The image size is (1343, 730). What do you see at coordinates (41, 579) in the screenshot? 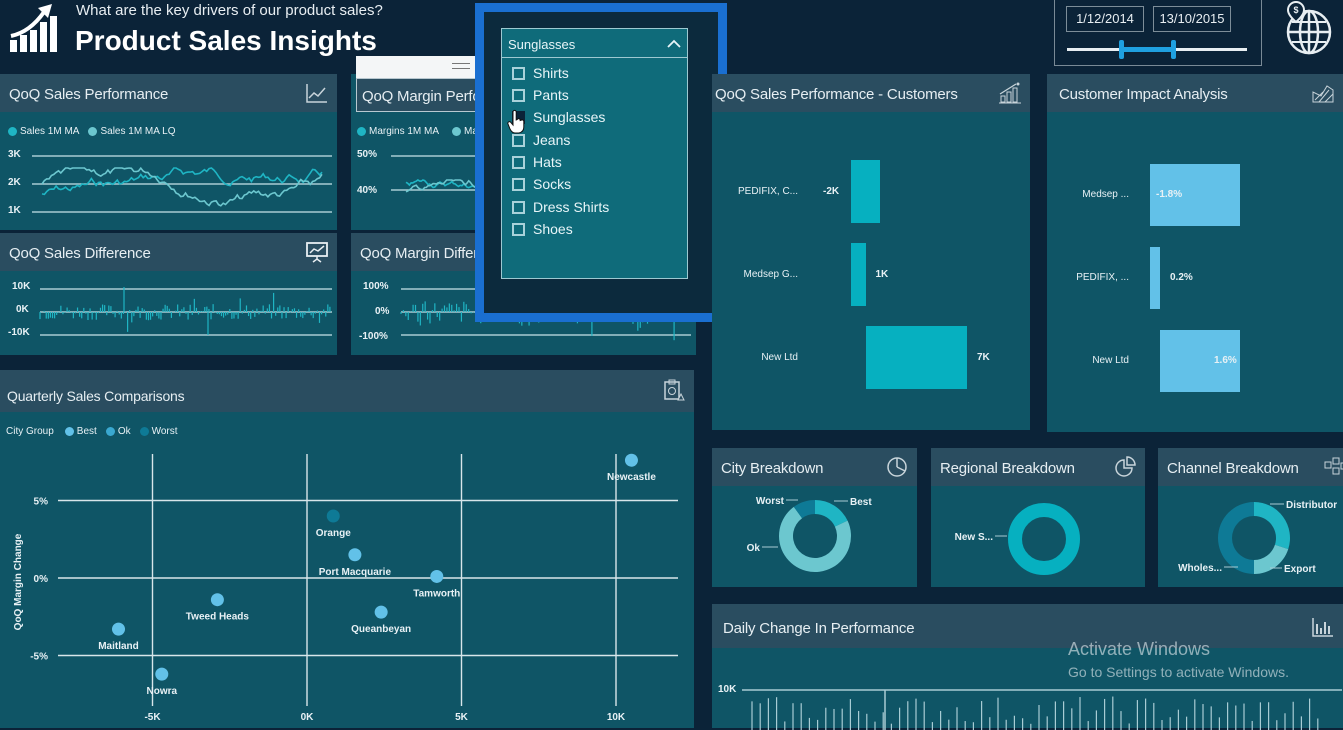
I see `y-tick-label: 0%` at bounding box center [41, 579].